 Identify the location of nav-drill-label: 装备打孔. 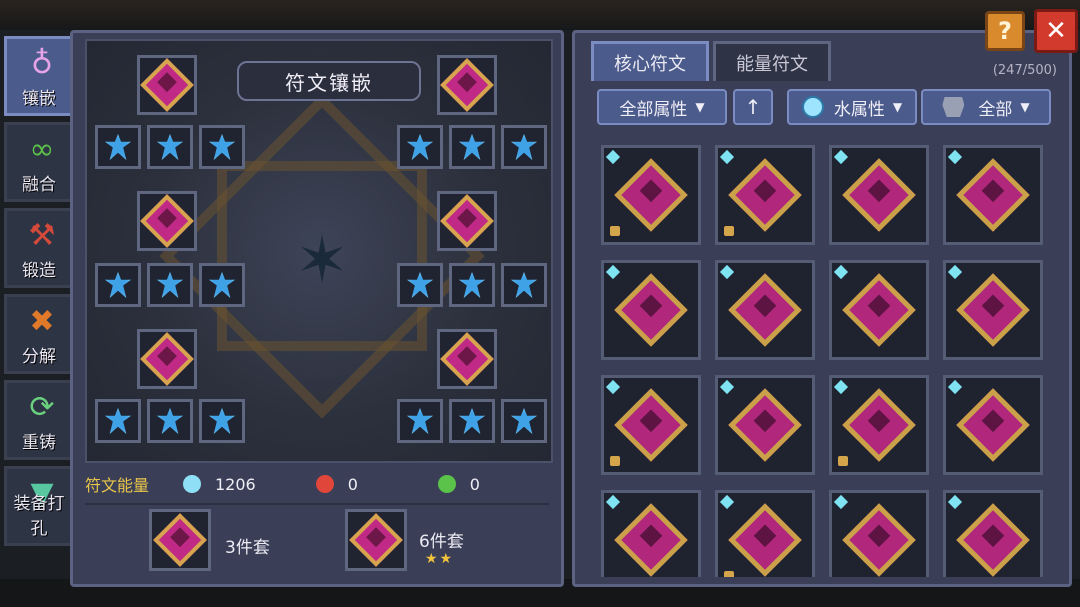
(39, 516).